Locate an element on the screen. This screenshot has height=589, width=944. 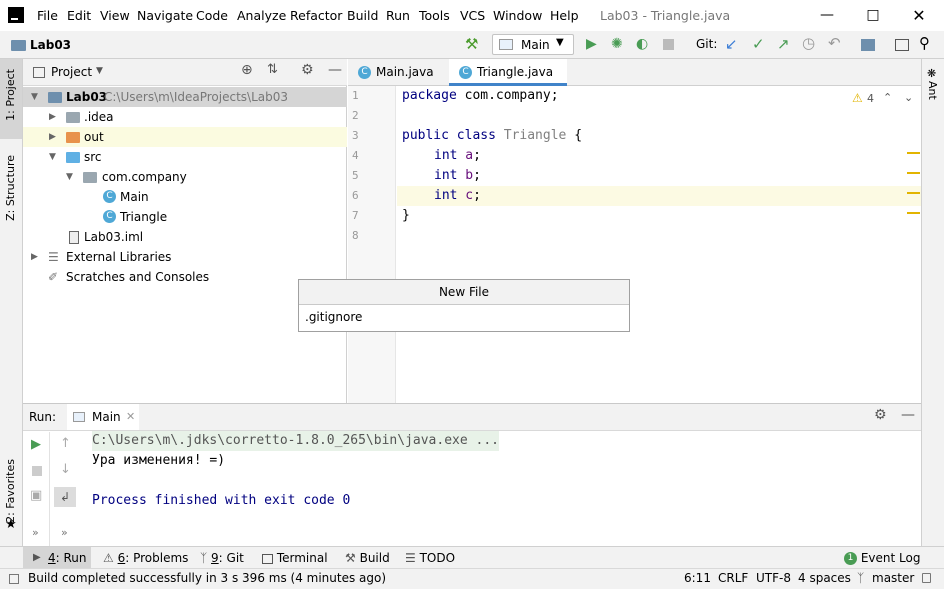
chevron-up-icon: ⌃ is located at coordinates (887, 97).